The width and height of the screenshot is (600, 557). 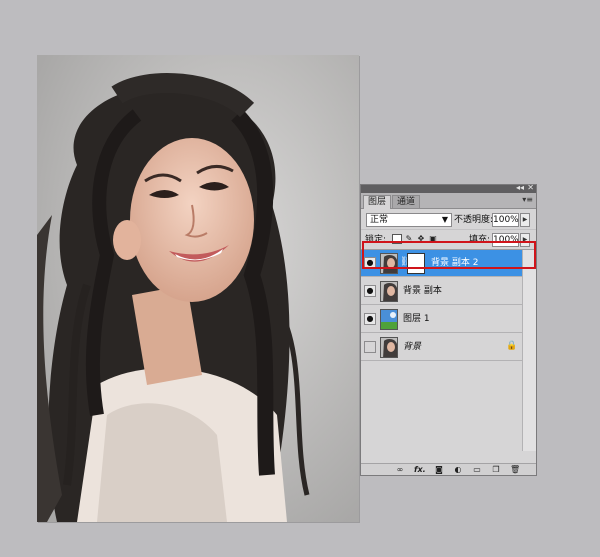 What do you see at coordinates (496, 469) in the screenshot?
I see `new-layer-icon: ❐` at bounding box center [496, 469].